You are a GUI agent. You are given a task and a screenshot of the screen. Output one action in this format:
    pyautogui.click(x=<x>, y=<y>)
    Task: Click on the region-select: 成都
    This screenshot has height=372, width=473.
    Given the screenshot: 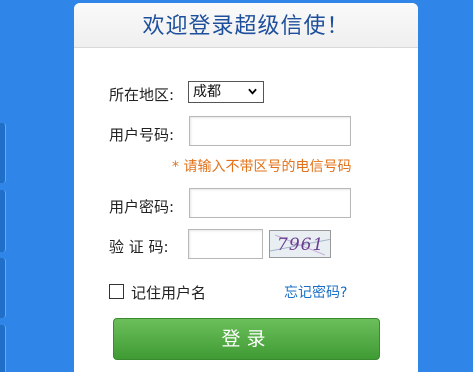 What is the action you would take?
    pyautogui.click(x=226, y=92)
    